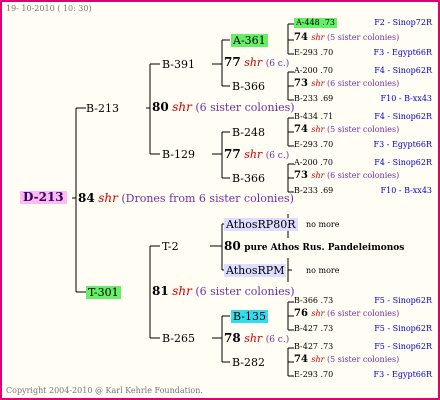  Describe the element at coordinates (303, 313) in the screenshot. I see `far-gen: 76` at that location.